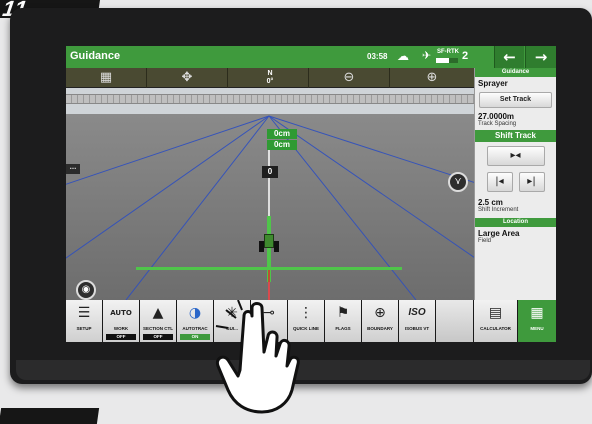 The width and height of the screenshot is (592, 424). I want to click on clock: 03:58, so click(377, 56).